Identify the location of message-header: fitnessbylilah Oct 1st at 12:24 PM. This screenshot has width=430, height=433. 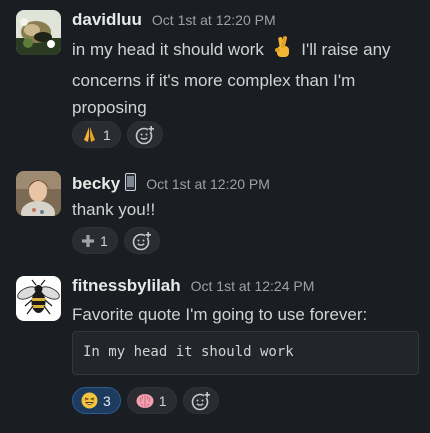
(193, 286).